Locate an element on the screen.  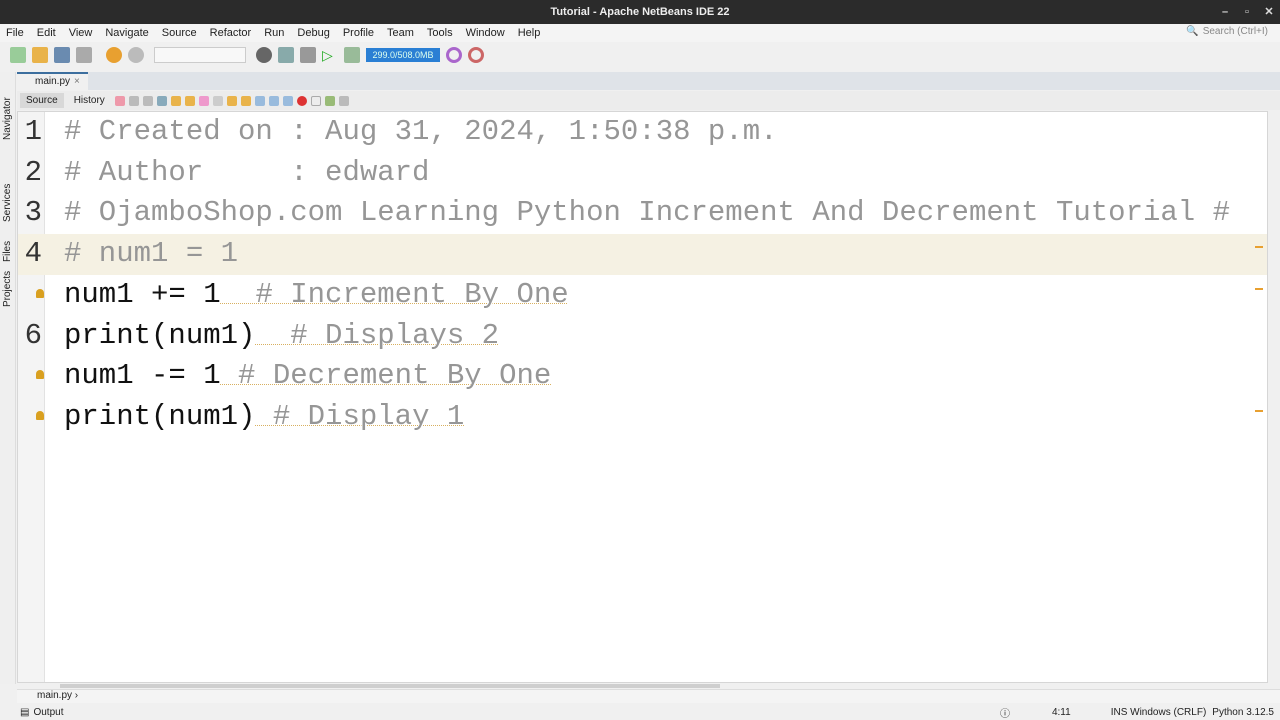
breadcrumb: main.py › is located at coordinates (648, 696).